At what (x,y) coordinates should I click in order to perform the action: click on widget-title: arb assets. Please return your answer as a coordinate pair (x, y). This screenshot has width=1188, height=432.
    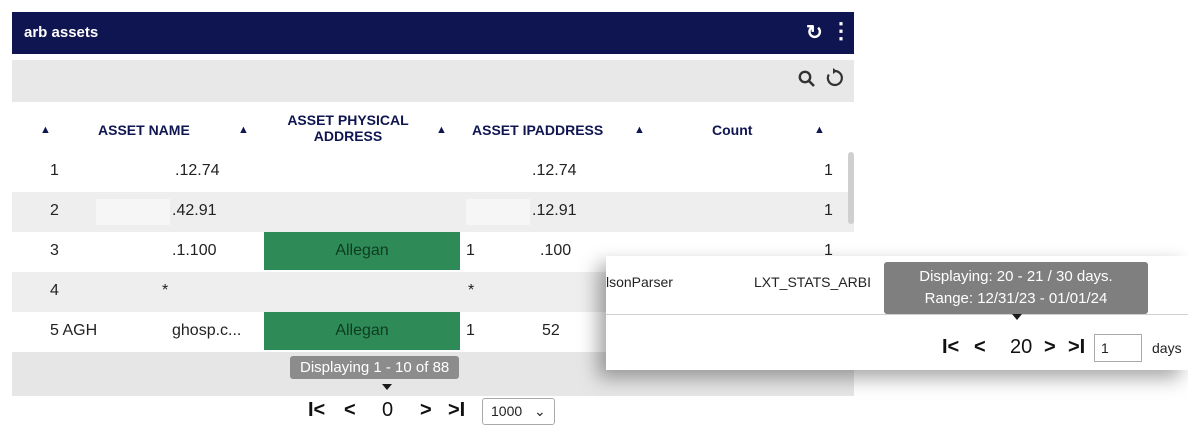
    Looking at the image, I should click on (61, 32).